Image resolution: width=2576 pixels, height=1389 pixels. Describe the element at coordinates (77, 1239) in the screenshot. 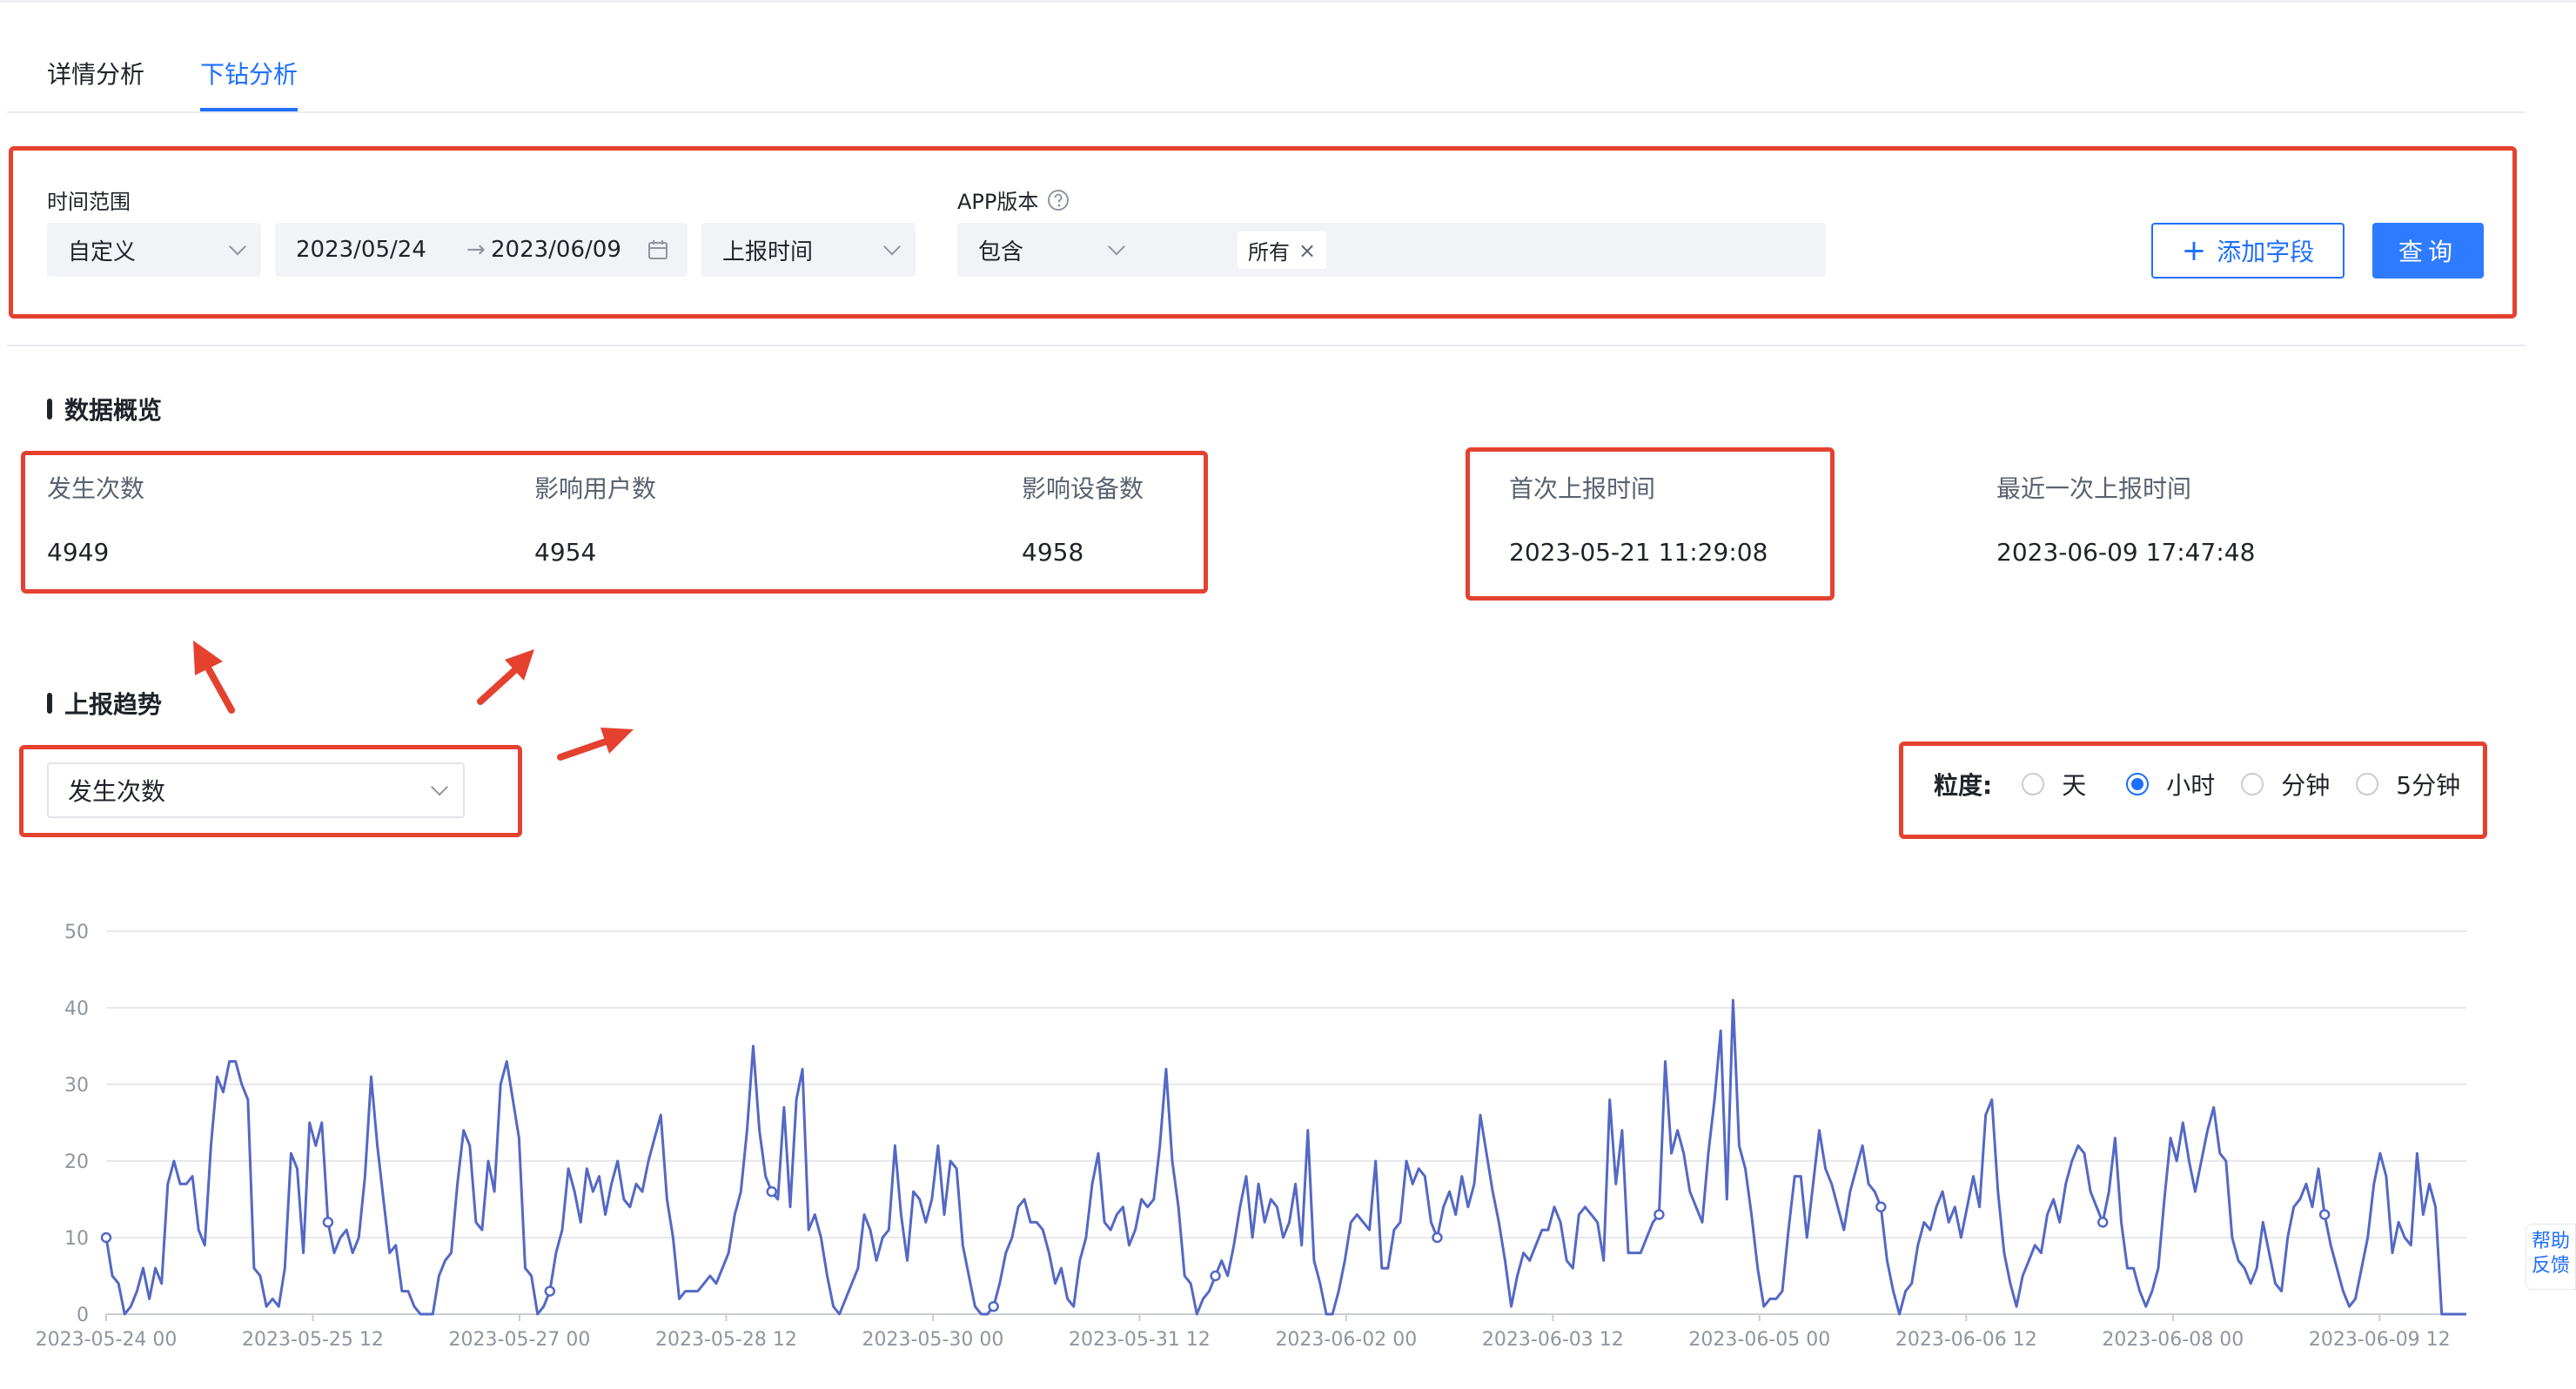

I see `y-tick-label: 10` at that location.